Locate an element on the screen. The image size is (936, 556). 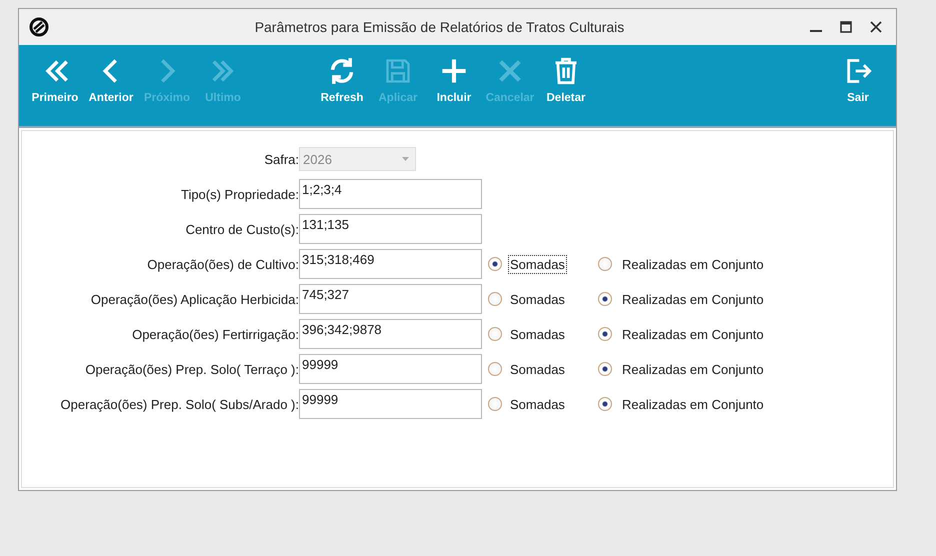
input-field: 1;2;3;4 is located at coordinates (390, 194).